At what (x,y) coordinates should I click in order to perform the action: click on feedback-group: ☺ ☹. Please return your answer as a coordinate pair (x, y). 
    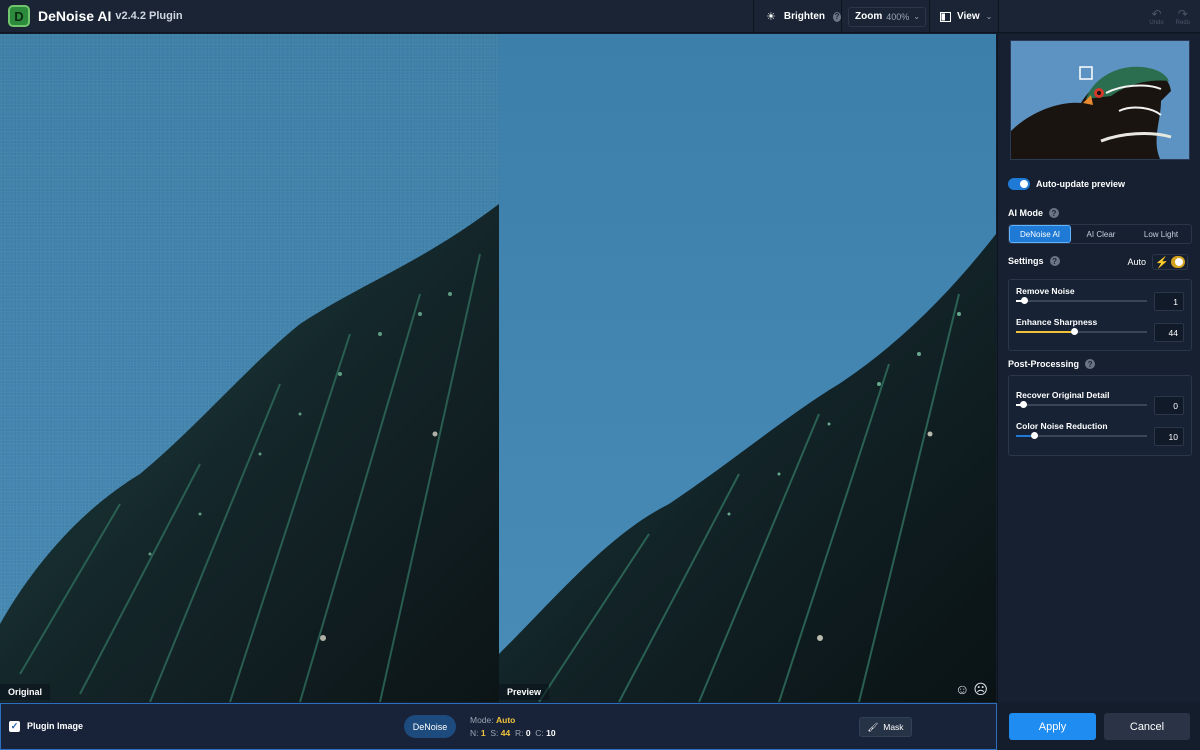
    Looking at the image, I should click on (971, 689).